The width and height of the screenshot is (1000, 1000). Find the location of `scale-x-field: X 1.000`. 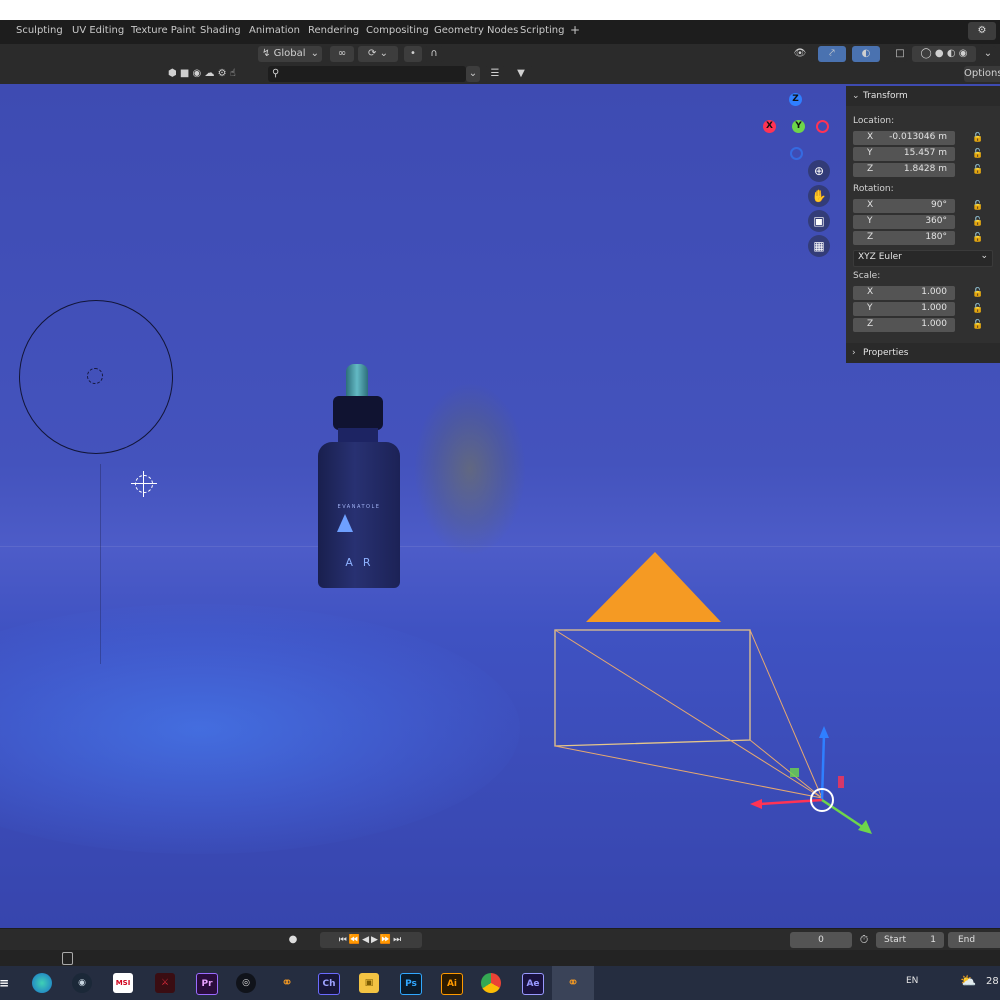

scale-x-field: X 1.000 is located at coordinates (904, 293).